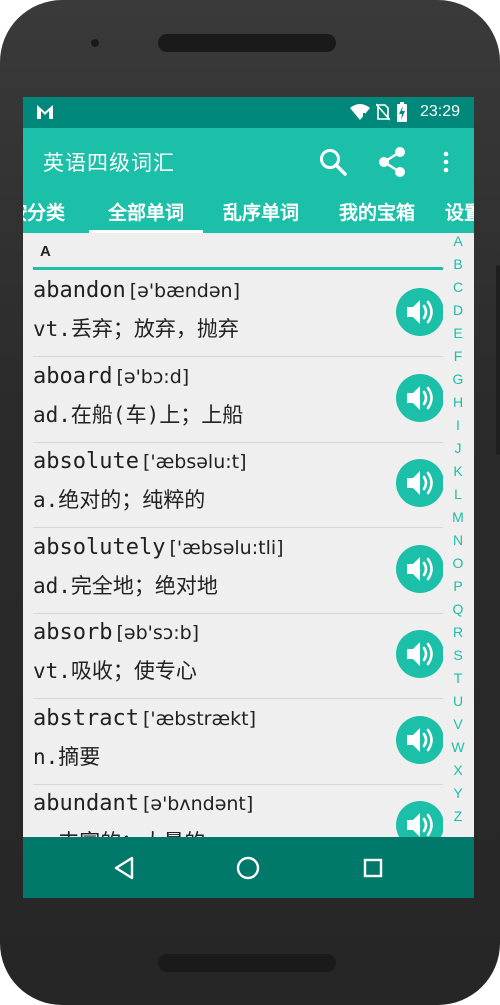 The width and height of the screenshot is (500, 1005). I want to click on index-letter-l: L, so click(458, 494).